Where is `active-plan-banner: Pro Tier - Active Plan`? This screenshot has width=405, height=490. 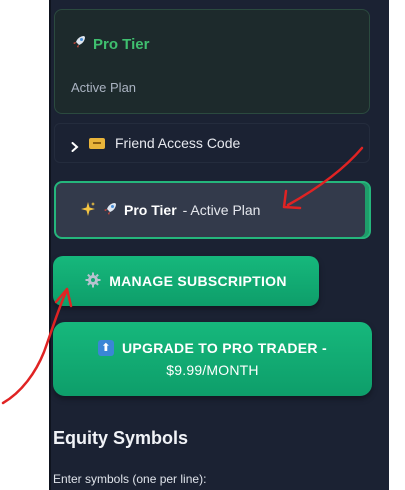
active-plan-banner: Pro Tier - Active Plan is located at coordinates (212, 210).